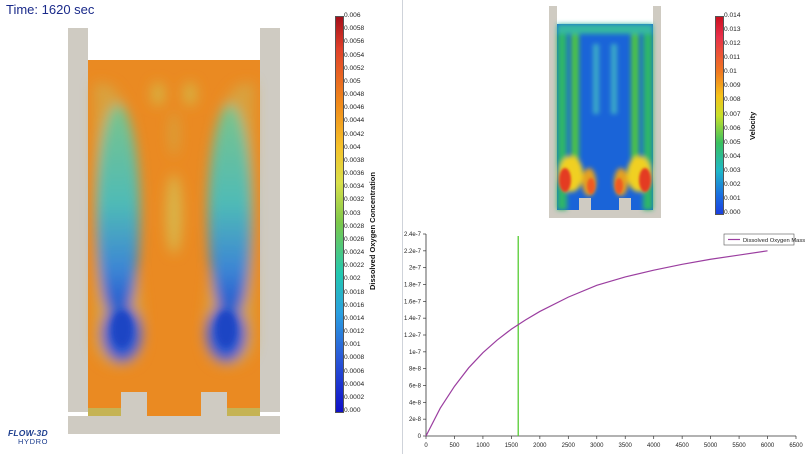 This screenshot has height=454, width=806. Describe the element at coordinates (540, 446) in the screenshot. I see `x-tick-label: 2000` at that location.